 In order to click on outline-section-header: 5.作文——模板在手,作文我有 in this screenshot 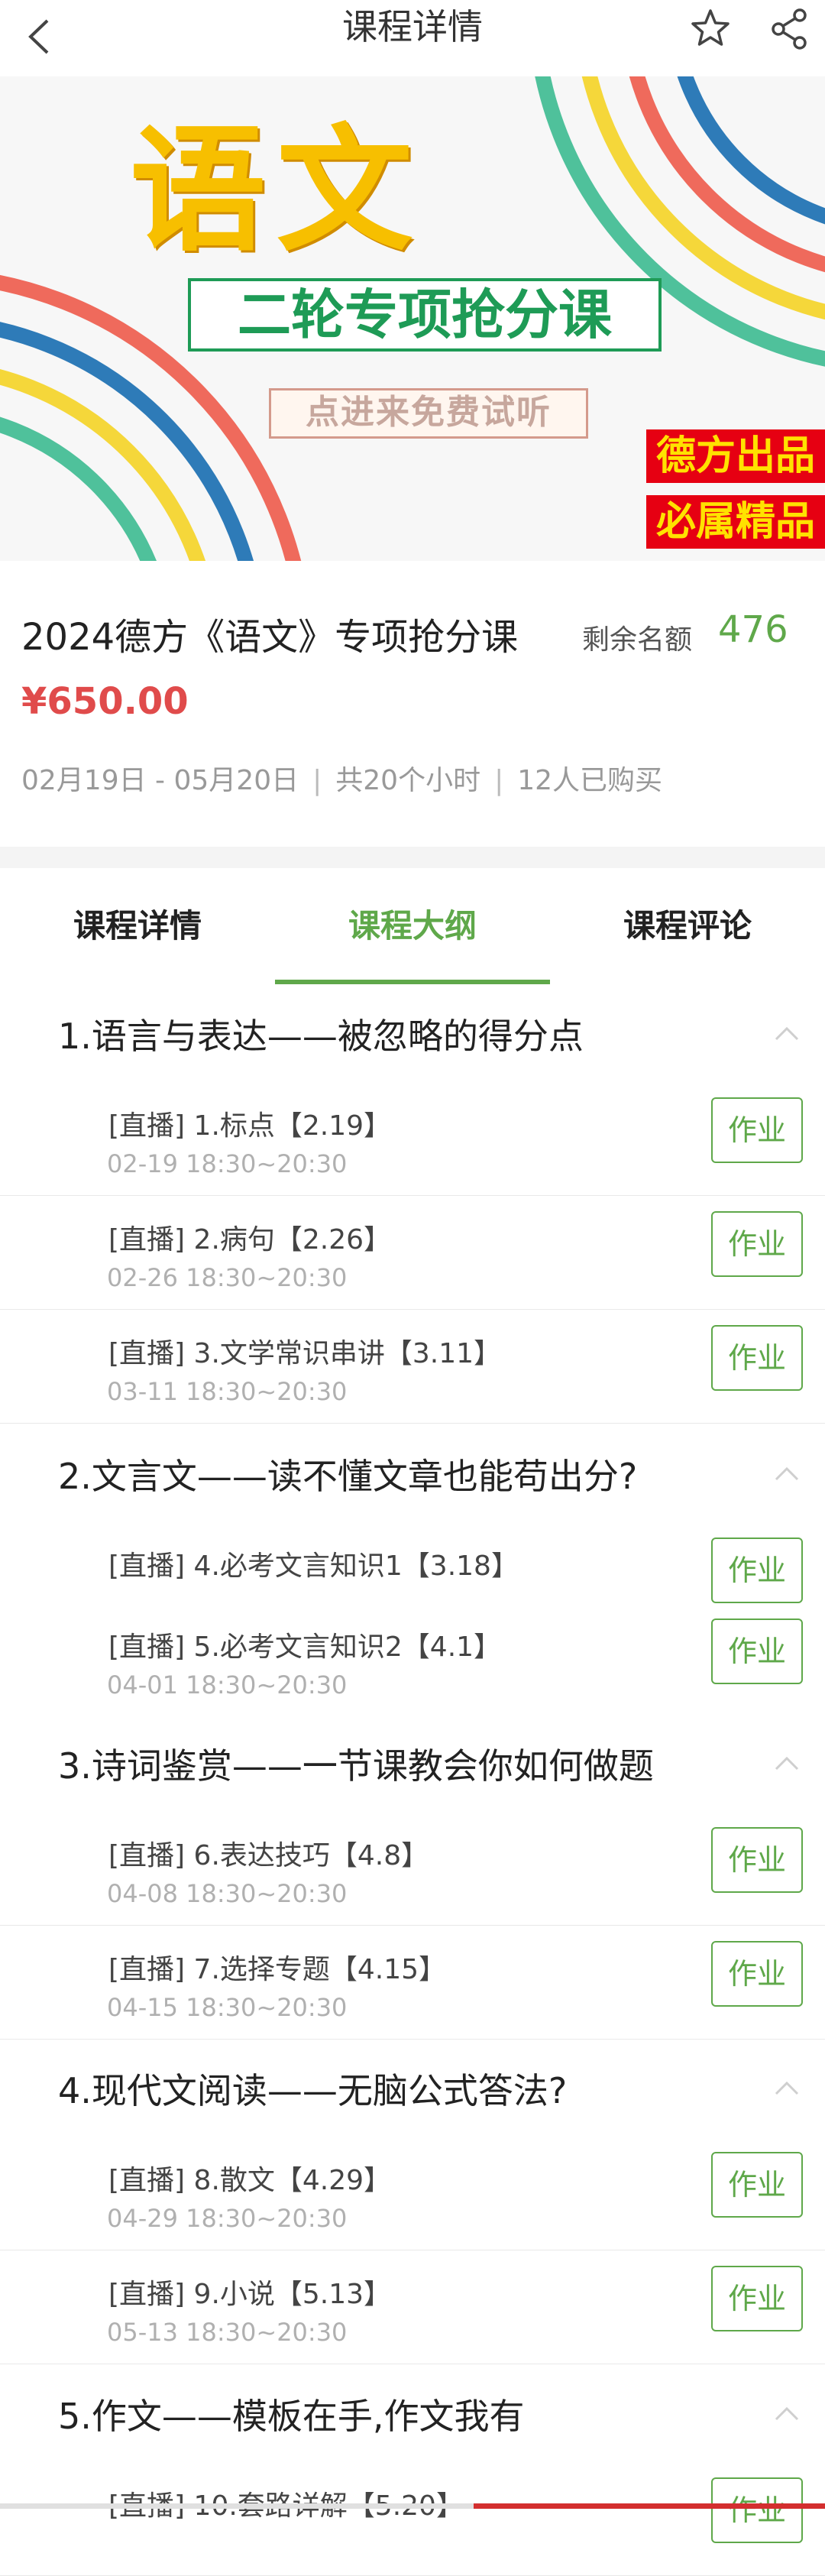, I will do `click(412, 2414)`.